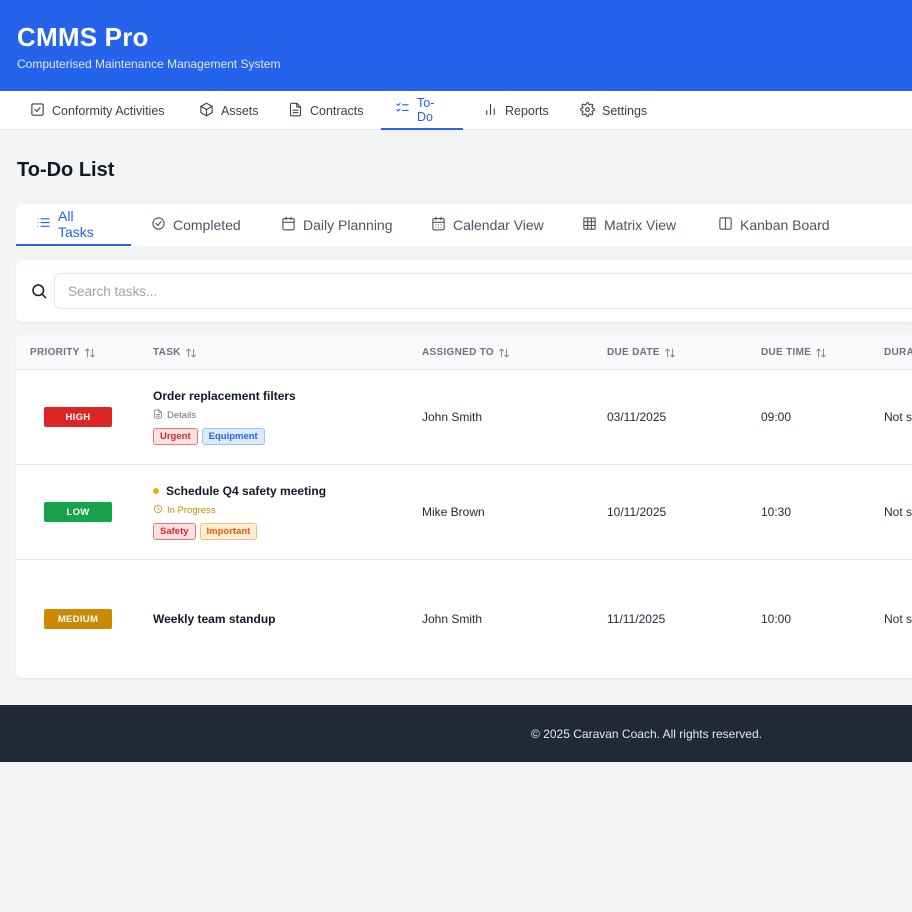 The image size is (912, 912). What do you see at coordinates (348, 225) in the screenshot?
I see `tab-label: Daily Planning` at bounding box center [348, 225].